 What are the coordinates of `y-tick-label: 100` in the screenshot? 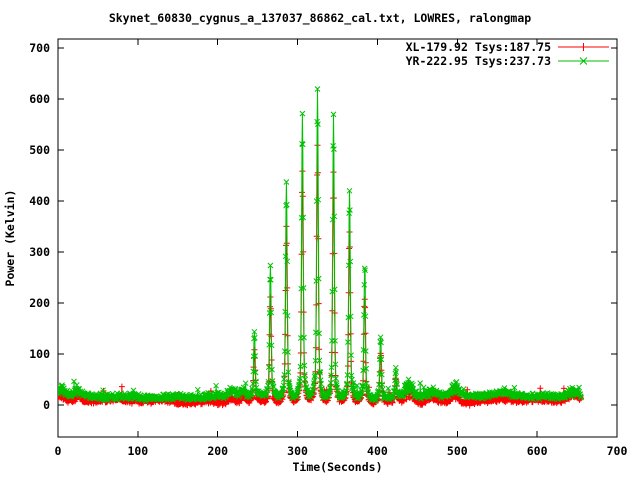 It's located at (39, 354).